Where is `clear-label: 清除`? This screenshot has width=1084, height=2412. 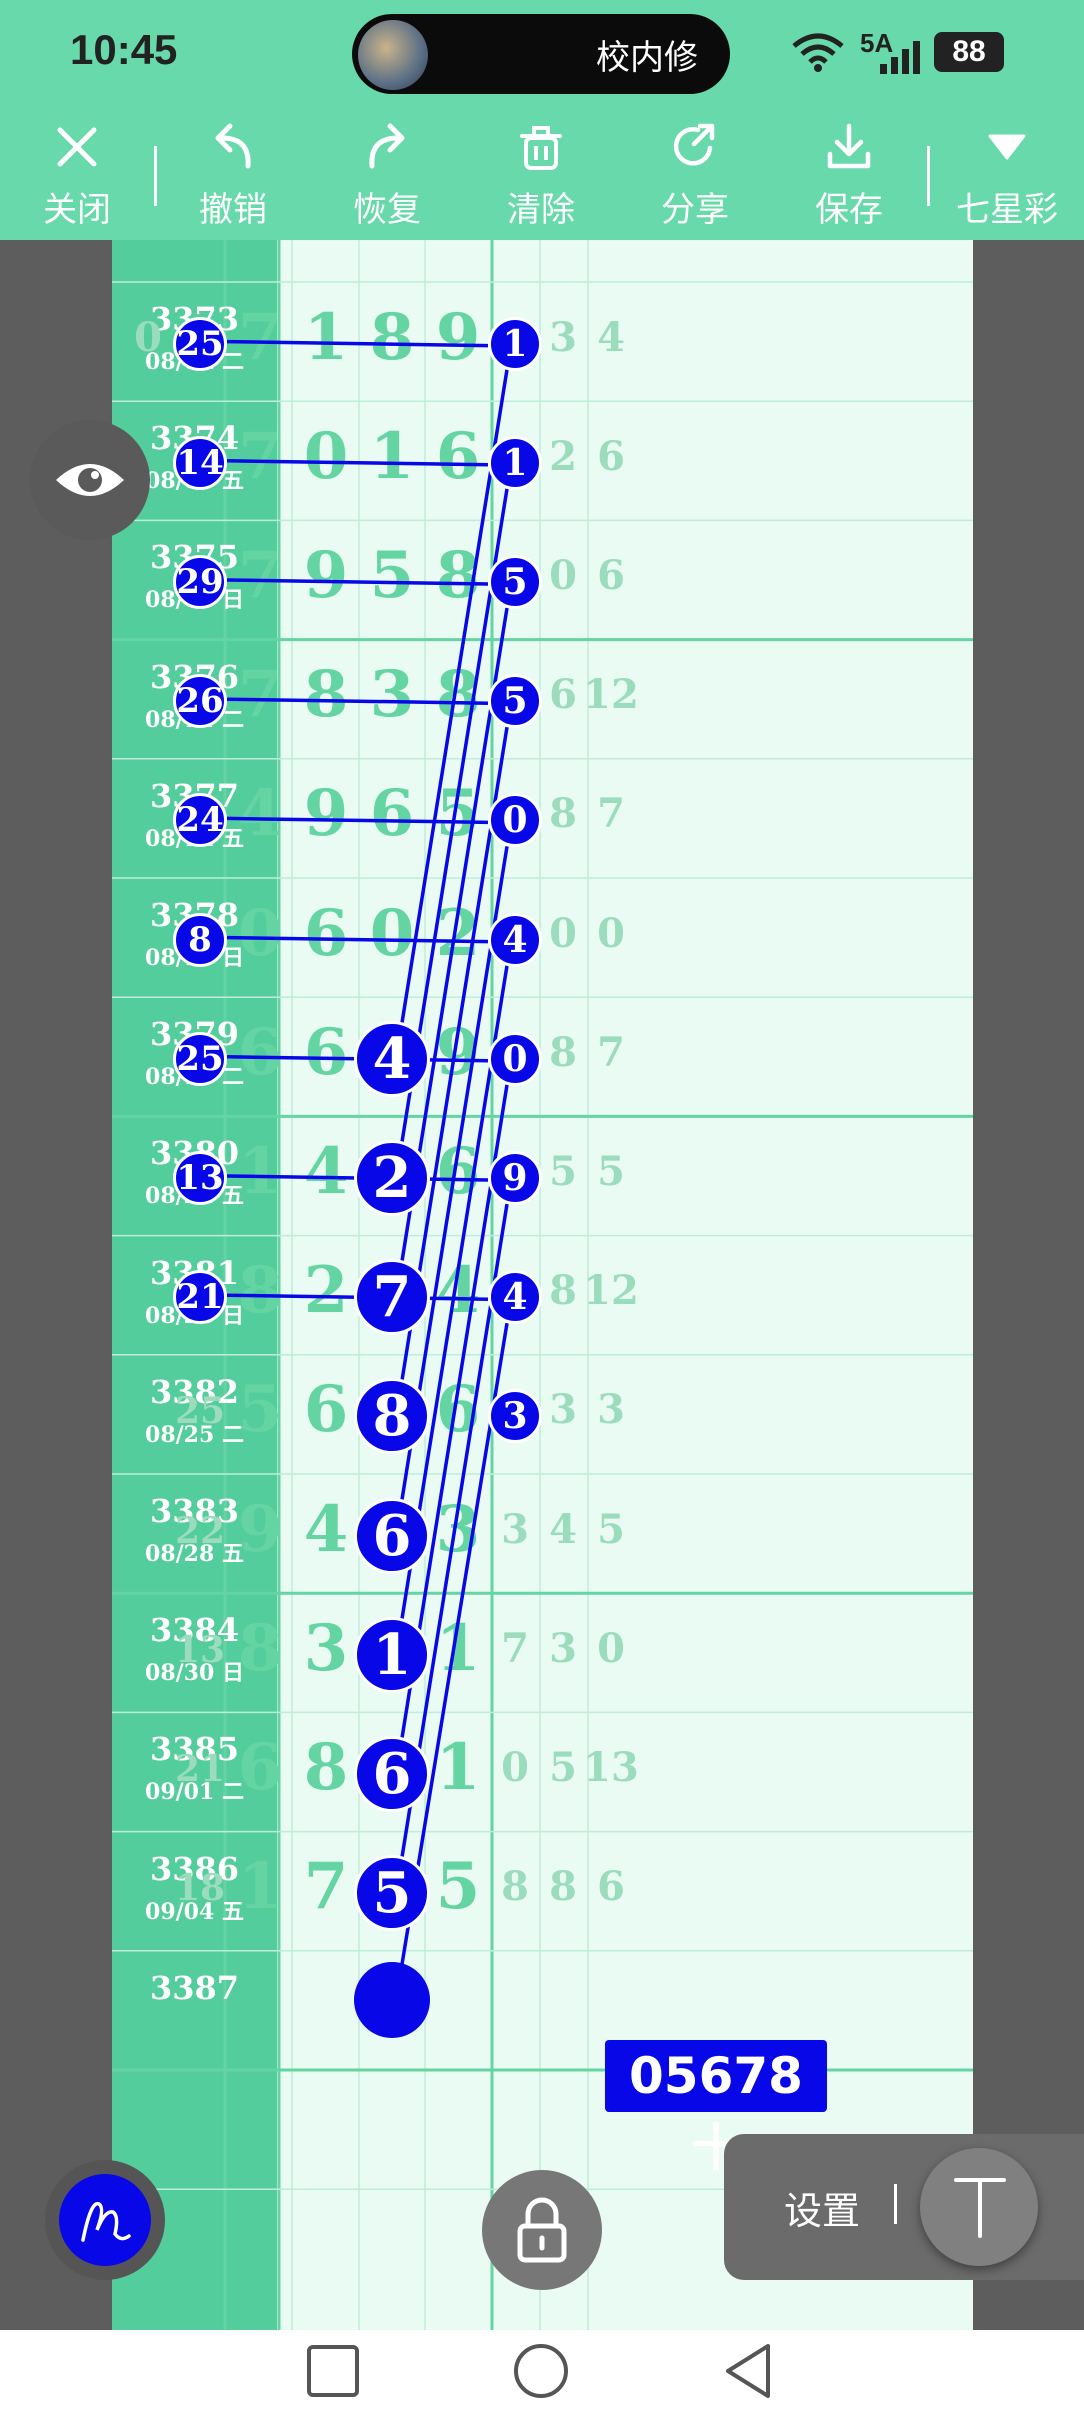 clear-label: 清除 is located at coordinates (541, 210).